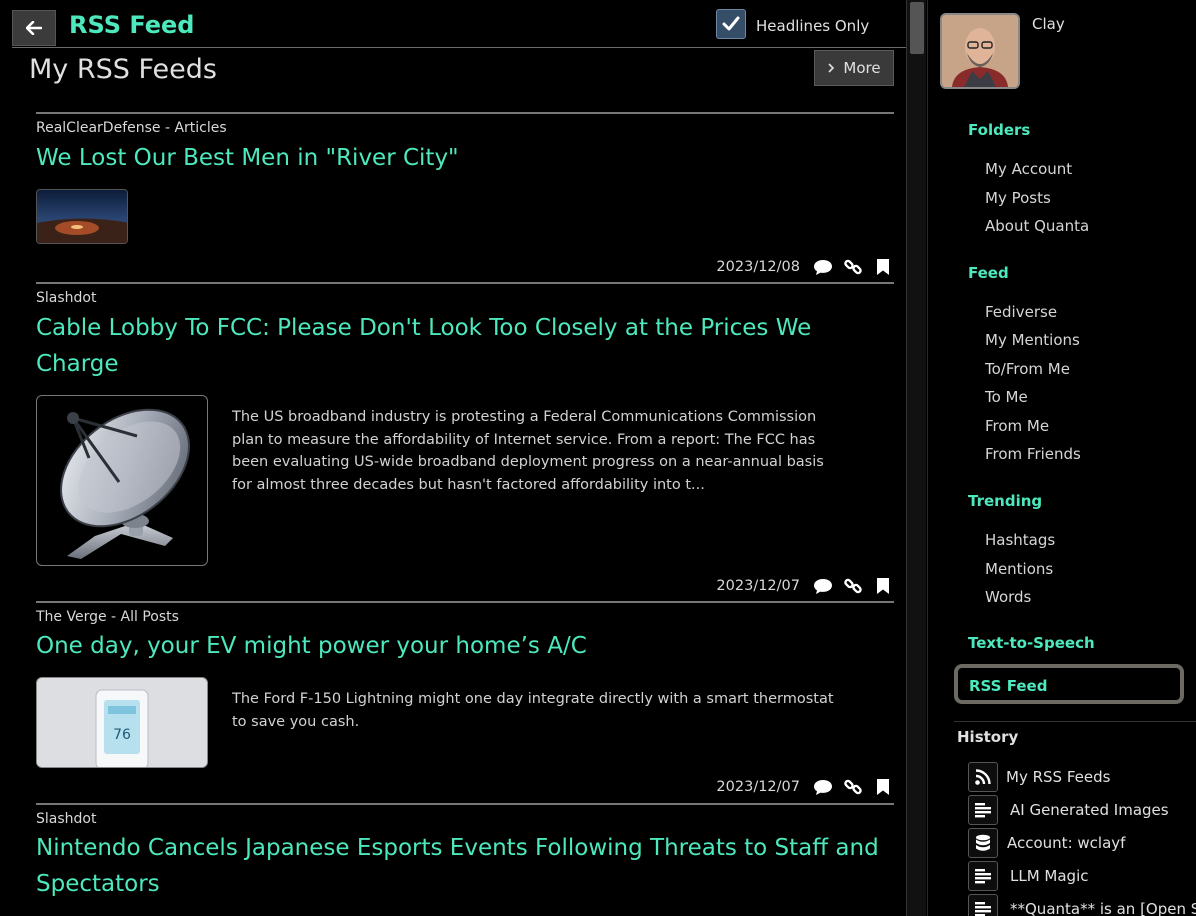 The height and width of the screenshot is (916, 1196). I want to click on more-button-label: More, so click(862, 68).